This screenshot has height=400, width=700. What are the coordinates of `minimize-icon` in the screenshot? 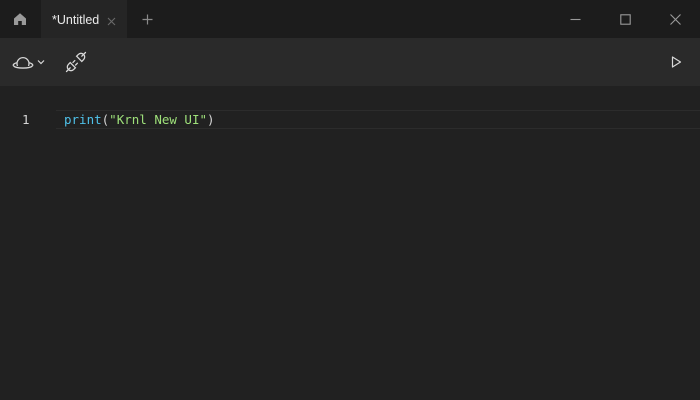 It's located at (575, 19).